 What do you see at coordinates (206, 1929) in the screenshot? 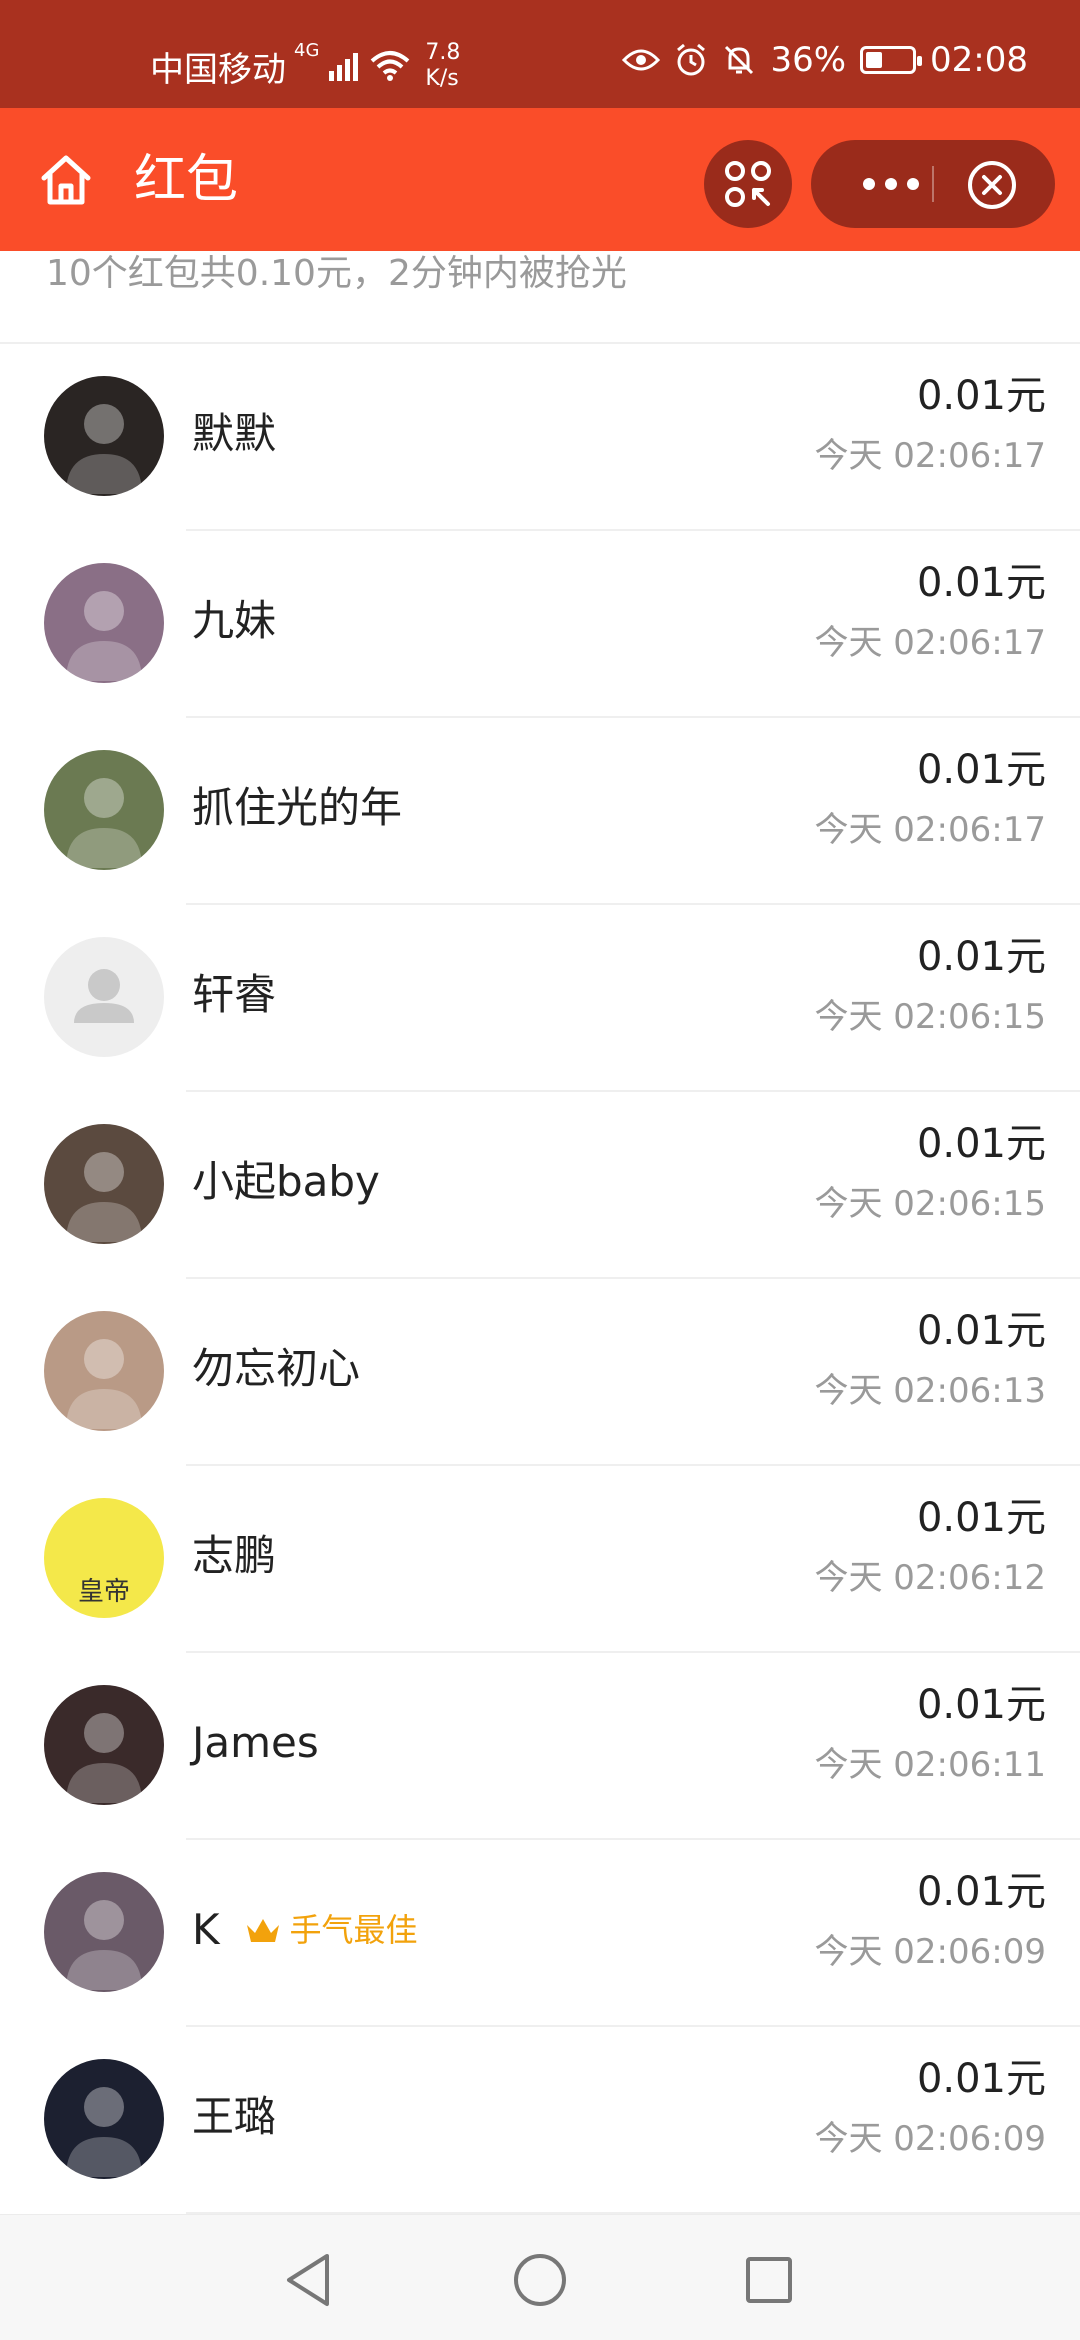
I see `user-name: K` at bounding box center [206, 1929].